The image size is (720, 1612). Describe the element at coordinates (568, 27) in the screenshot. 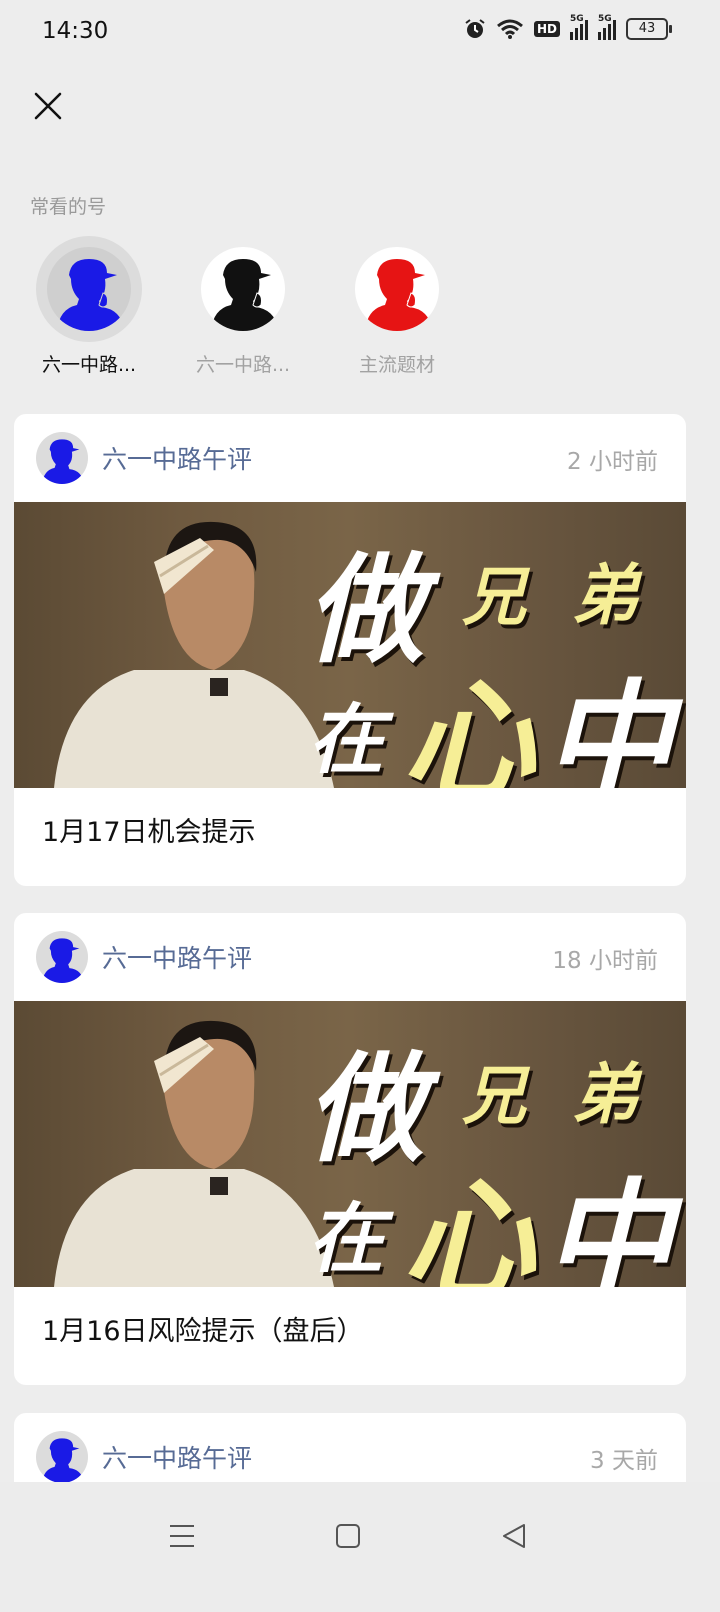

I see `status-icons: HD 5G 5G 43` at that location.